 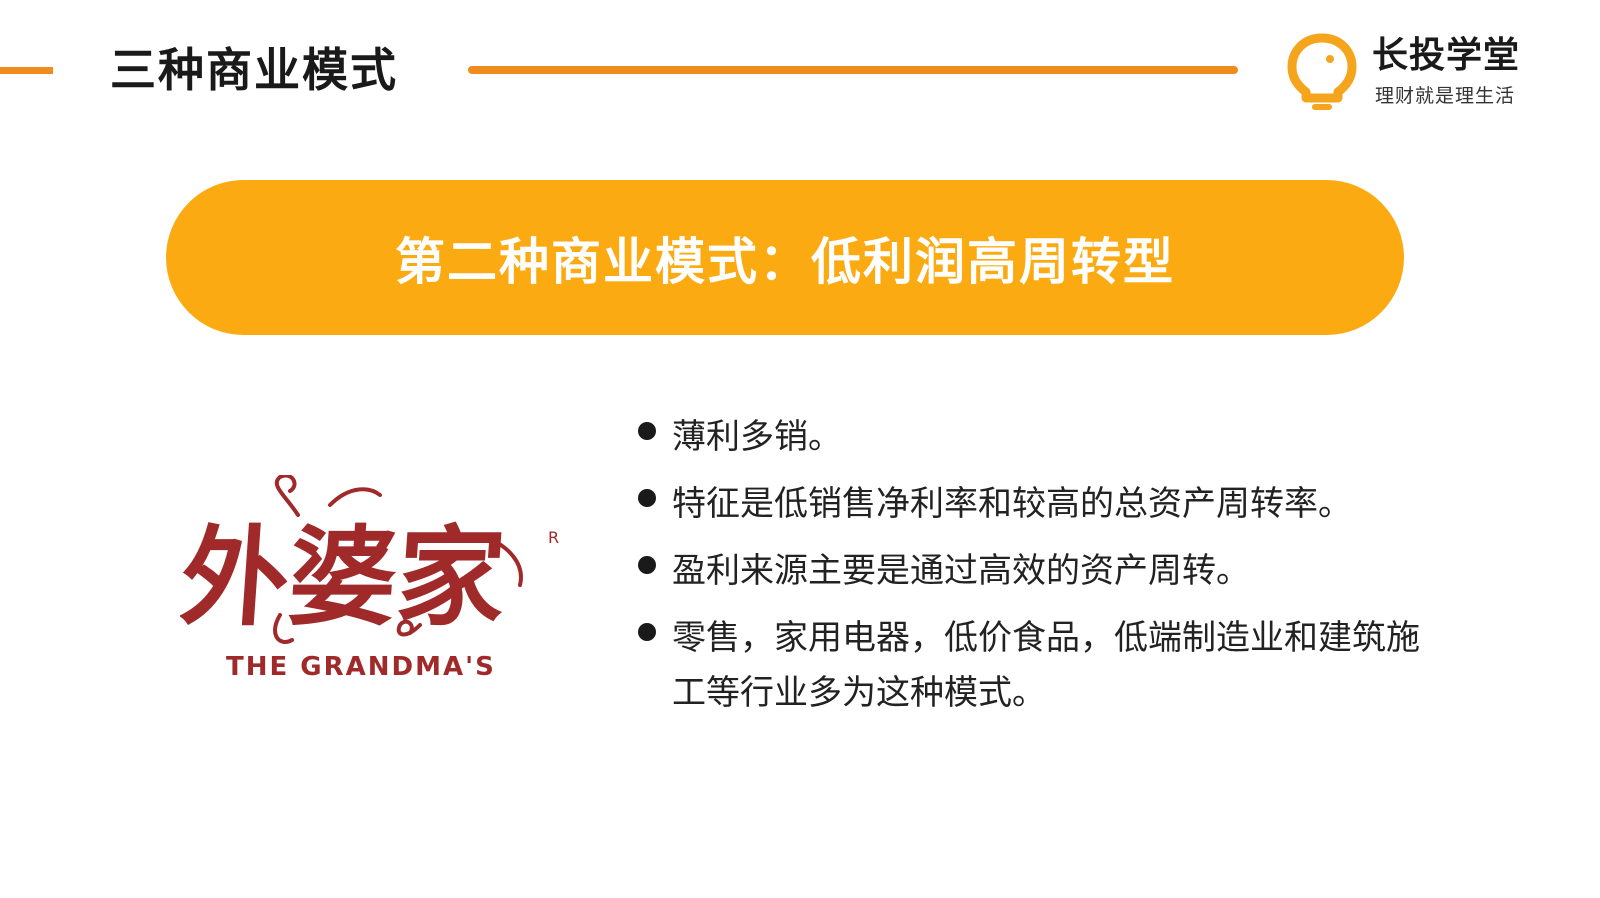 I want to click on list-item: 特征是低销售净利率和较高的总资产周转率。, so click(x=1038, y=504).